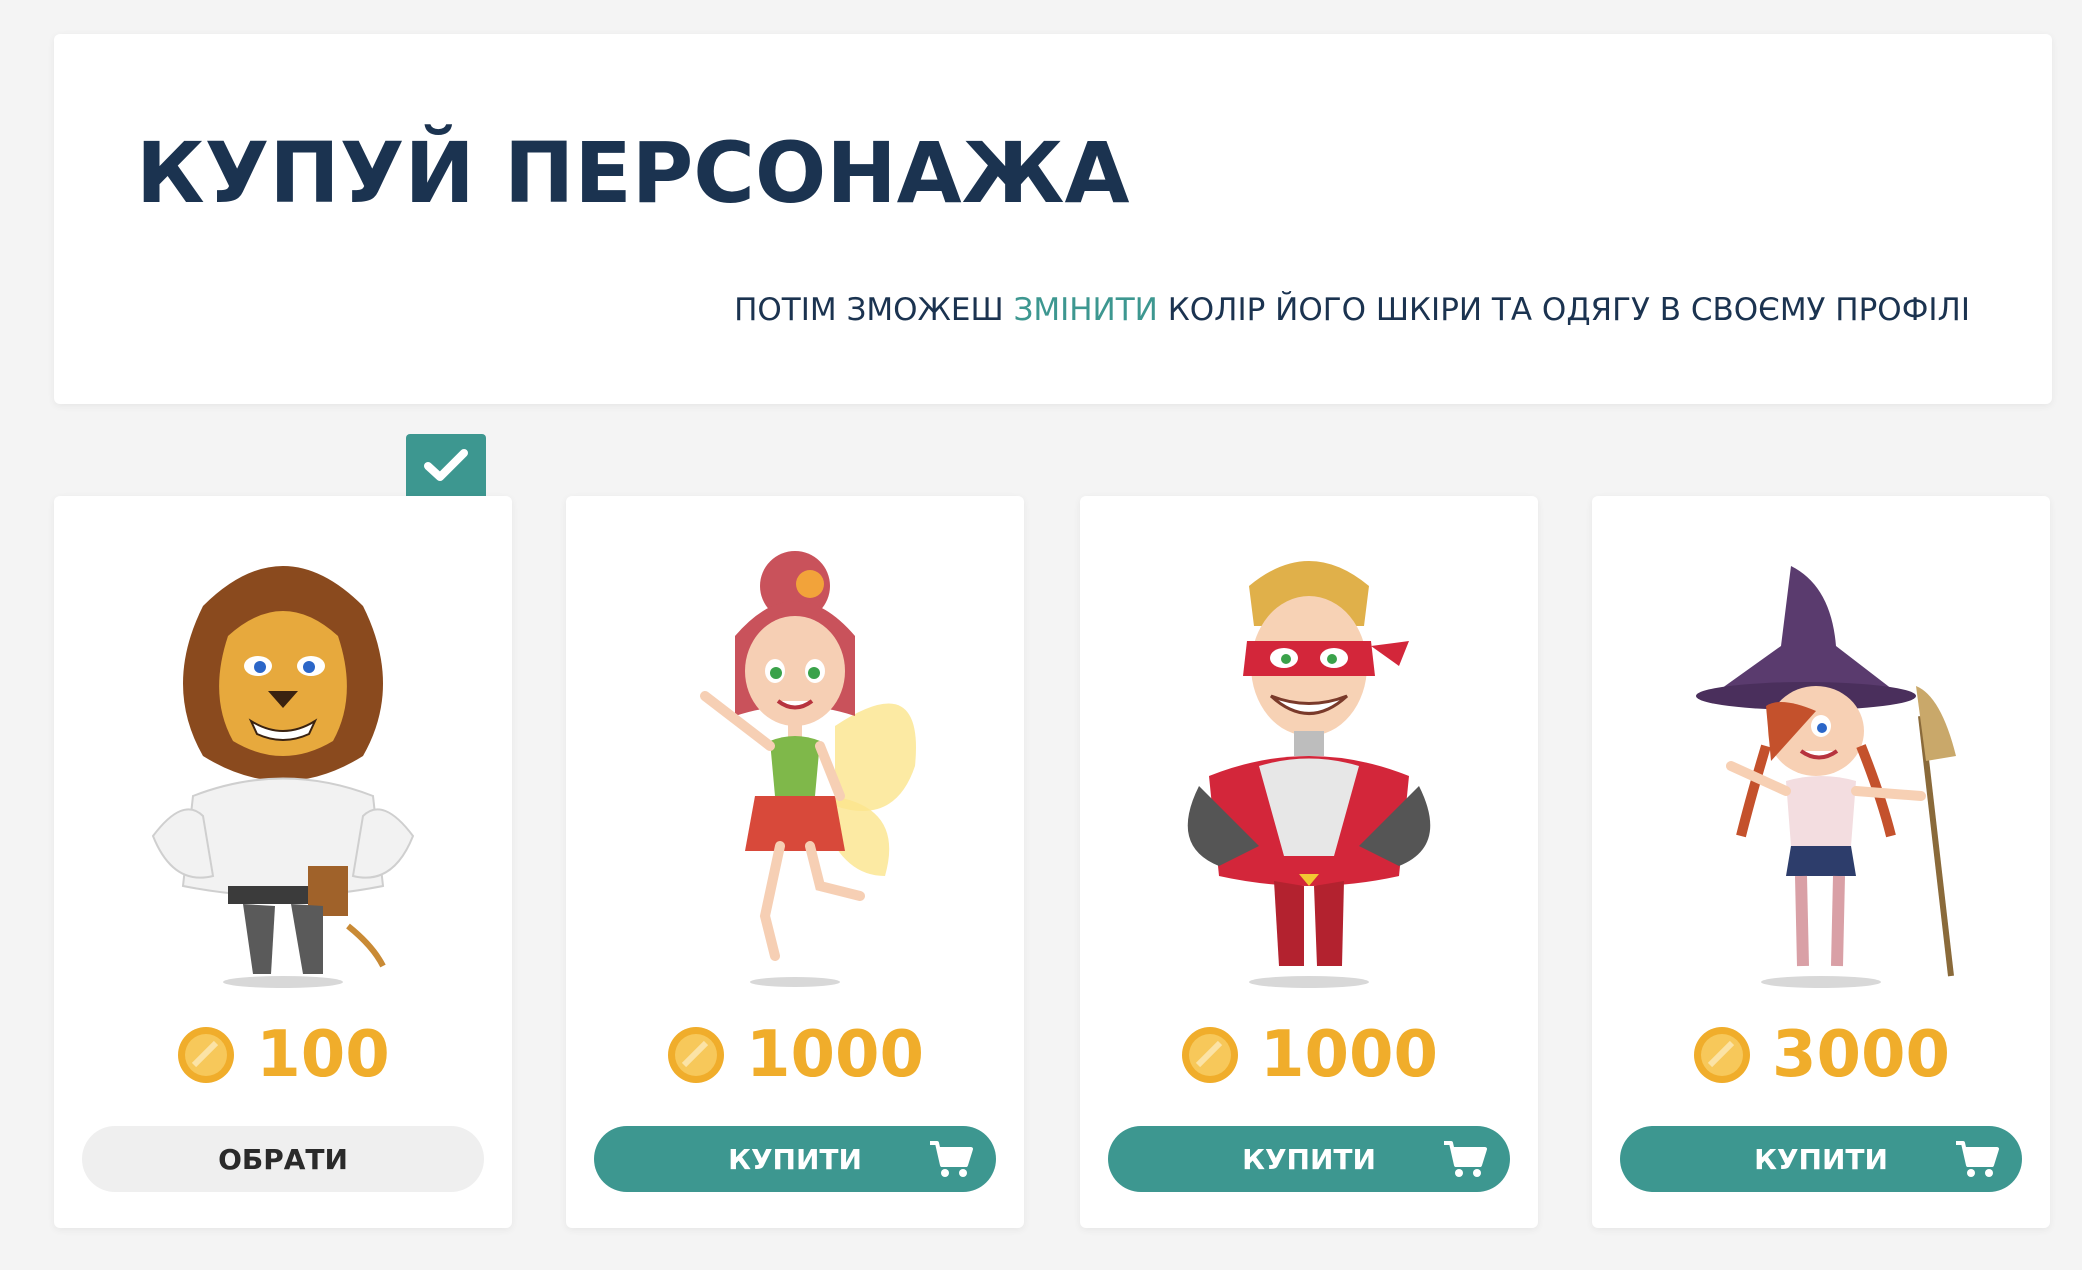 The height and width of the screenshot is (1270, 2082). What do you see at coordinates (808, 769) in the screenshot?
I see `fairy-character-image` at bounding box center [808, 769].